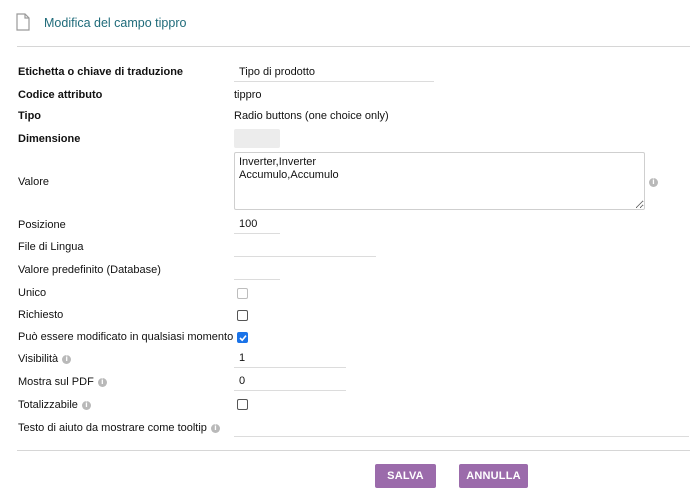 The width and height of the screenshot is (690, 494). What do you see at coordinates (30, 116) in the screenshot?
I see `type-label: Tipo` at bounding box center [30, 116].